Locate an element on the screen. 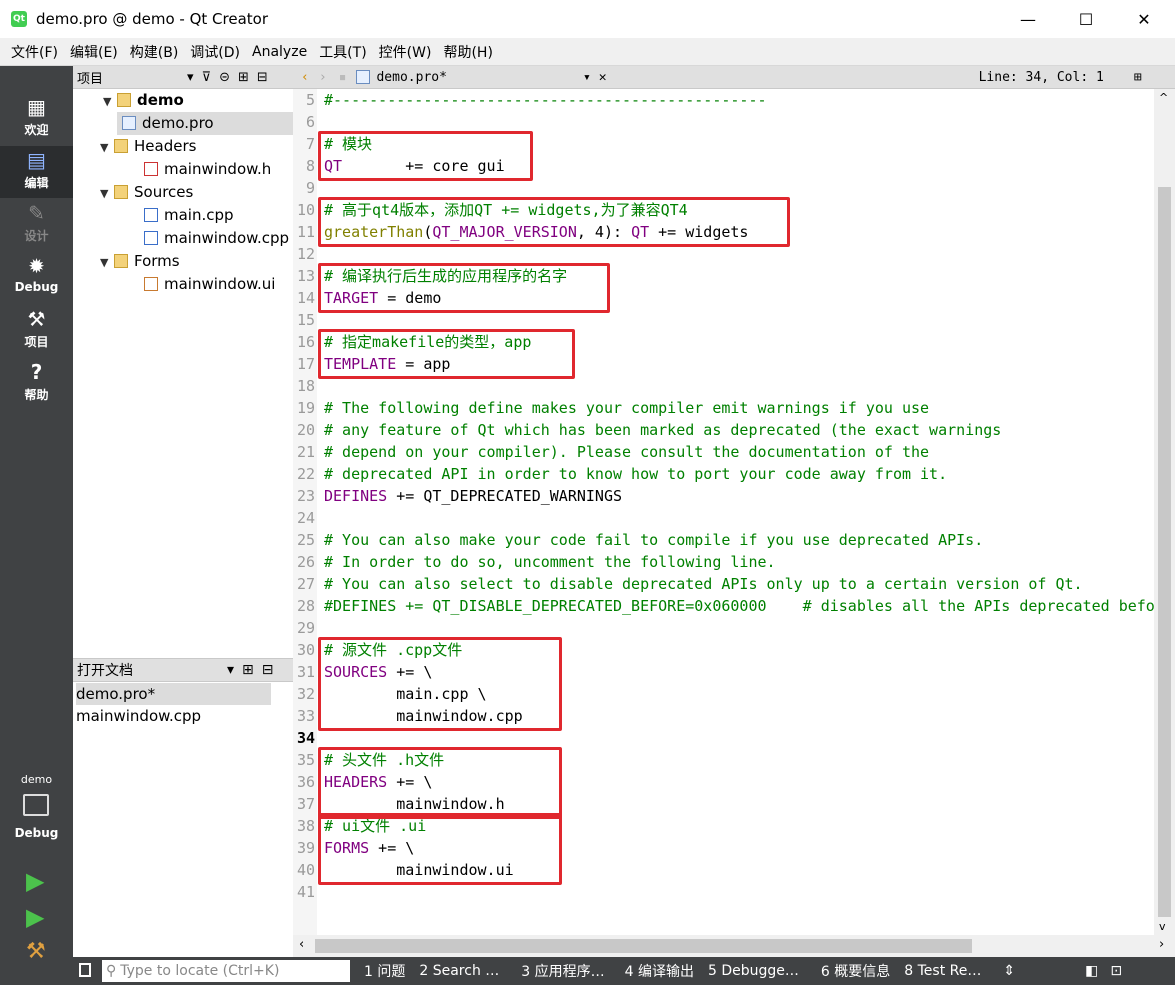 Image resolution: width=1175 pixels, height=985 pixels. menu-tools: 工具(T) is located at coordinates (342, 52).